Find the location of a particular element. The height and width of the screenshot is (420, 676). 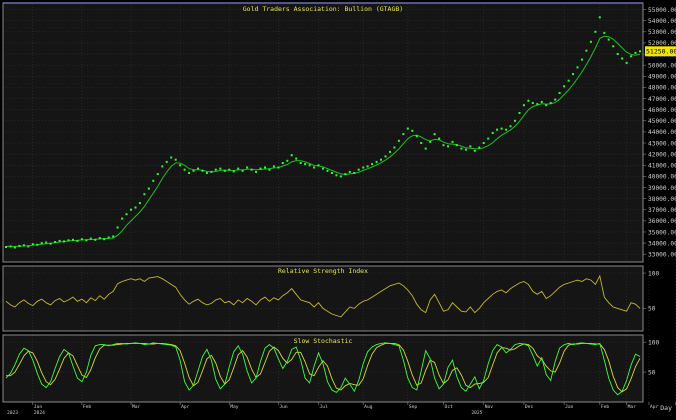

month-label: Aug is located at coordinates (368, 407).